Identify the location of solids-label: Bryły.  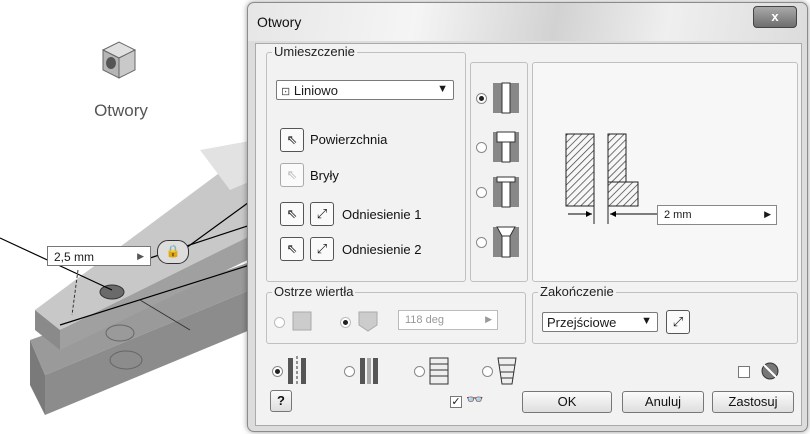
(324, 175).